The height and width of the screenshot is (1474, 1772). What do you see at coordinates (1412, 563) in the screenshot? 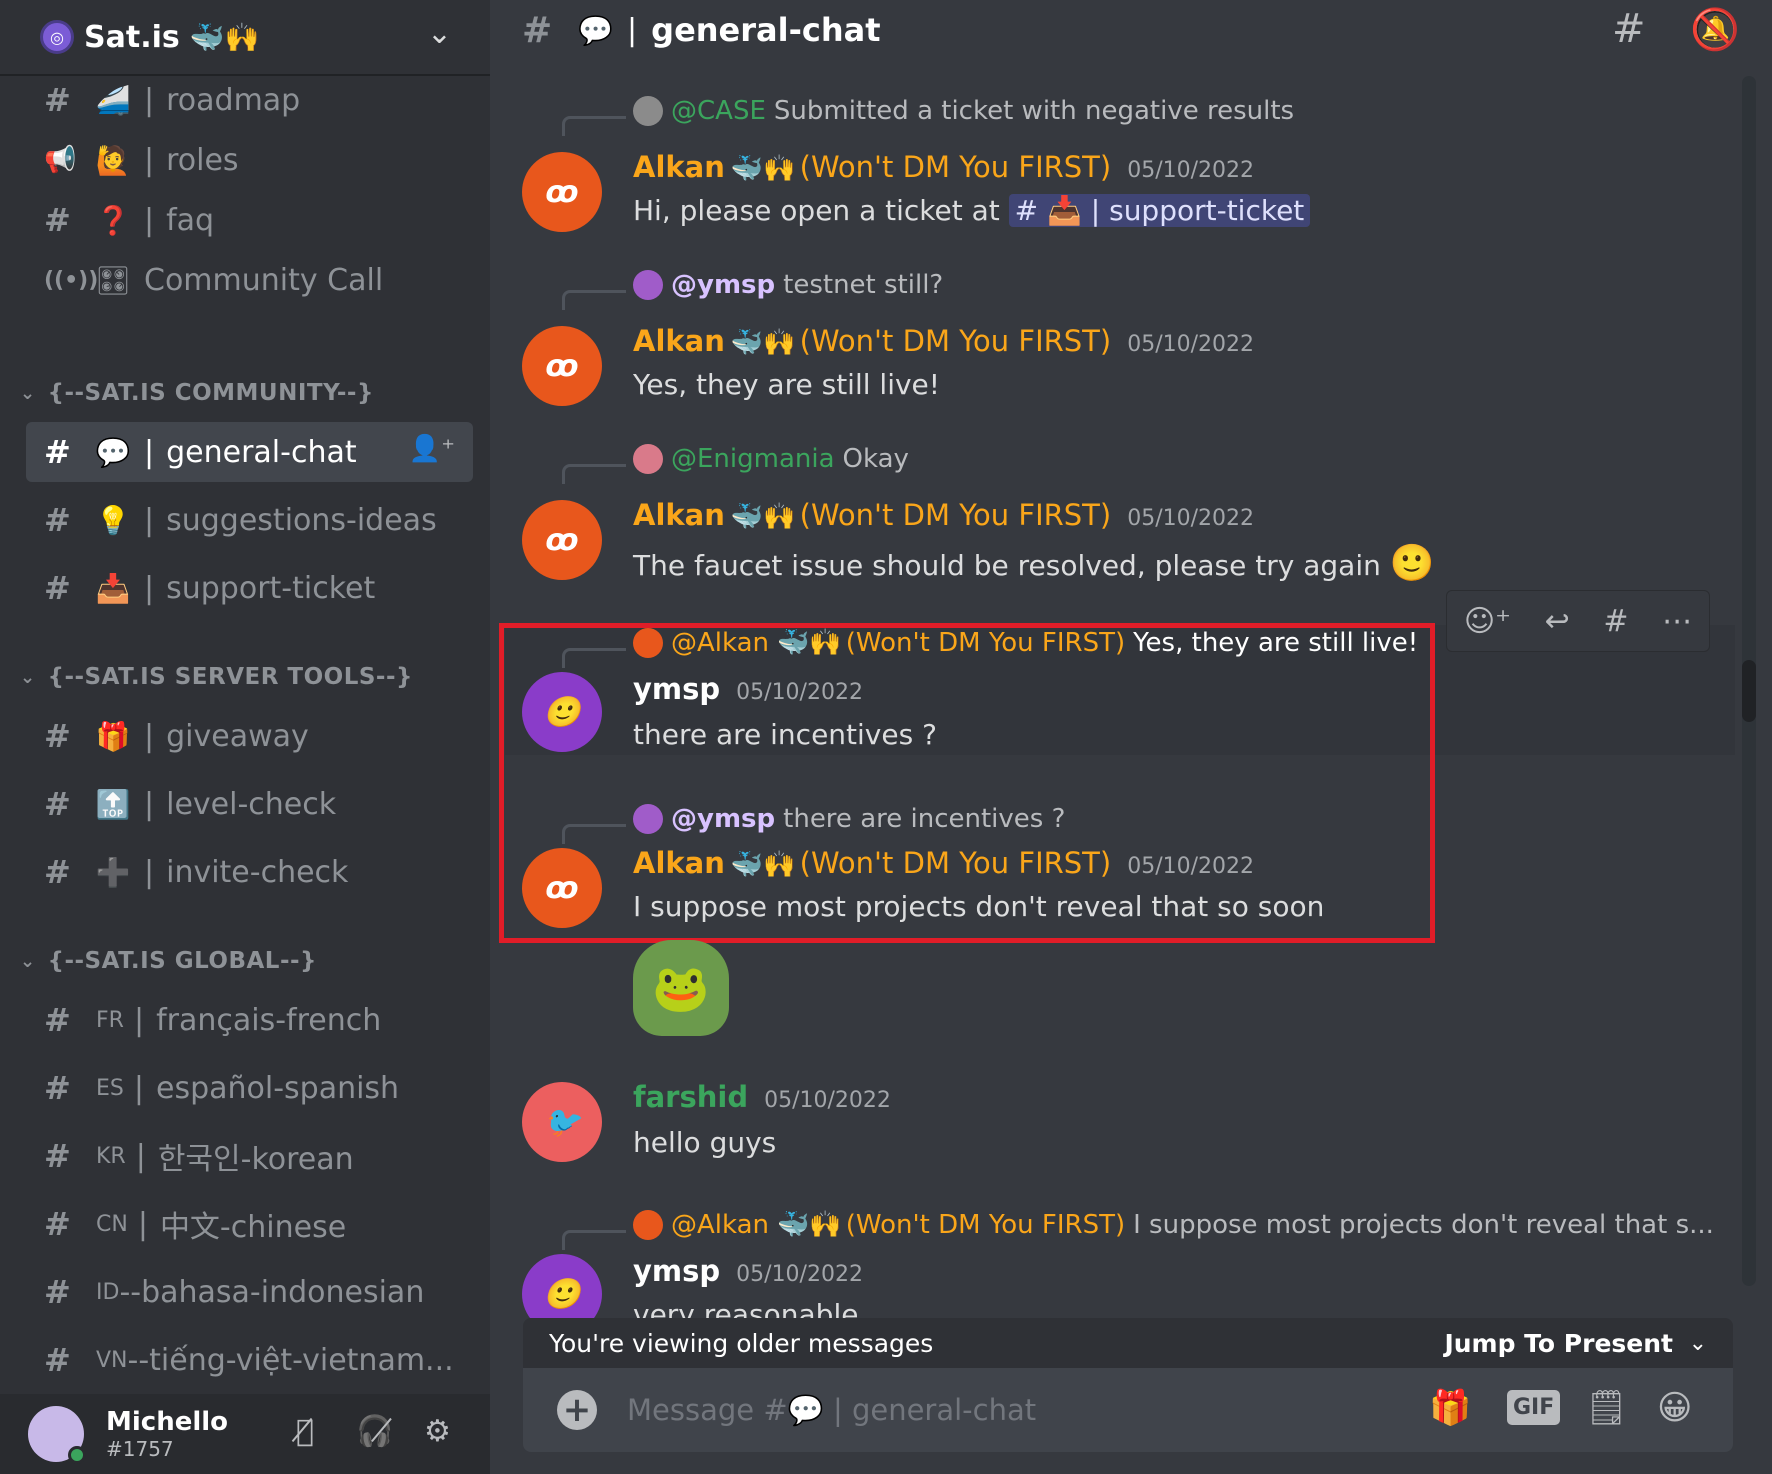
I see `smile-emoji: 🙂` at bounding box center [1412, 563].